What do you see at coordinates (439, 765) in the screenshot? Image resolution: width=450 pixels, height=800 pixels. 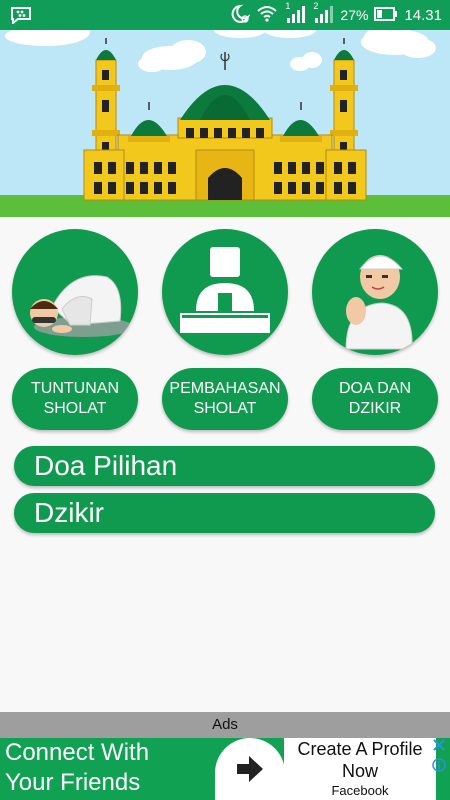 I see `ad-info-icon` at bounding box center [439, 765].